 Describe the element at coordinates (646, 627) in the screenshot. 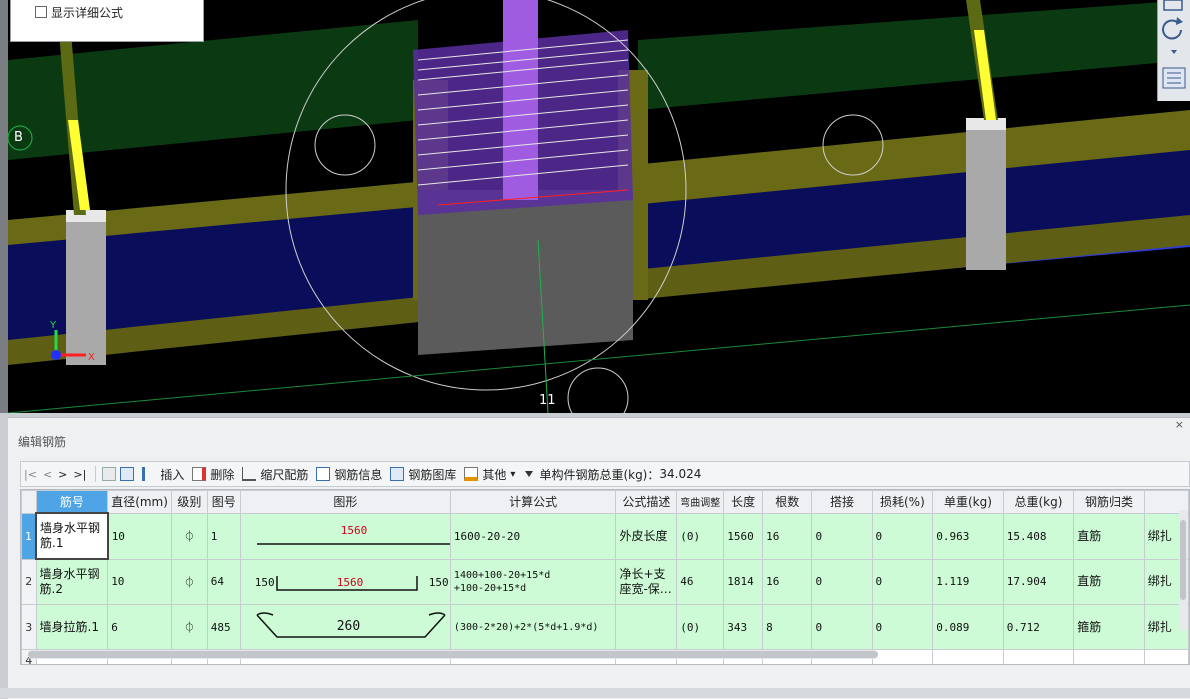

I see `cell-formula-desc` at that location.